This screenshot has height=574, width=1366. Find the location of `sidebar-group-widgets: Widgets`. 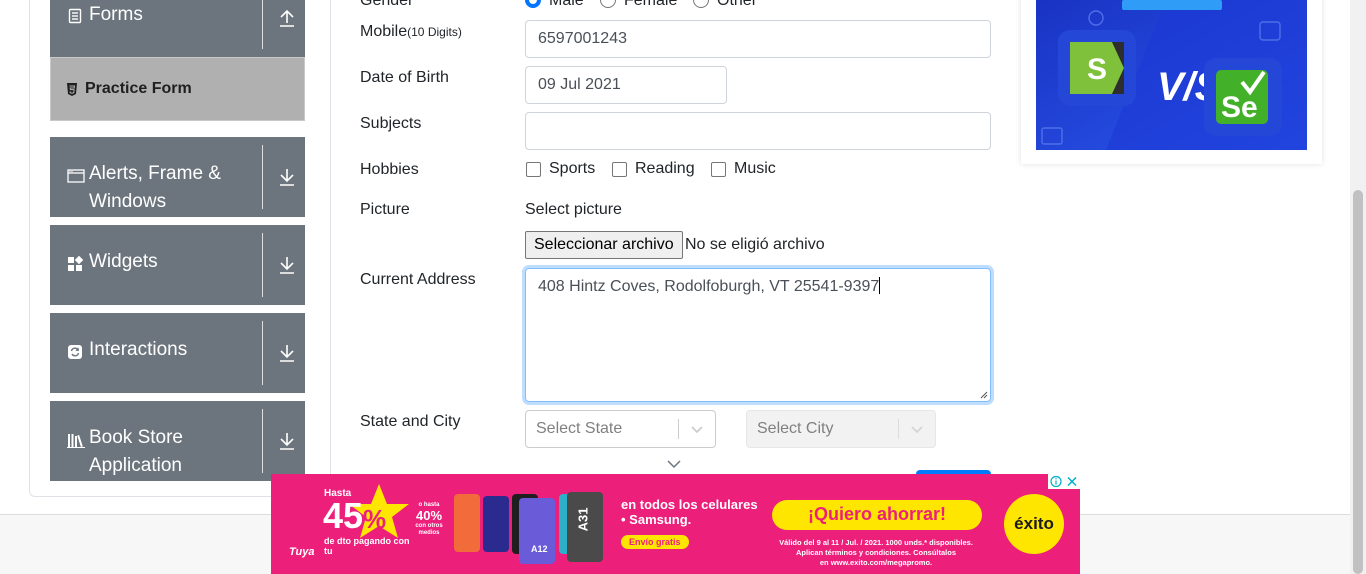

sidebar-group-widgets: Widgets is located at coordinates (177, 265).